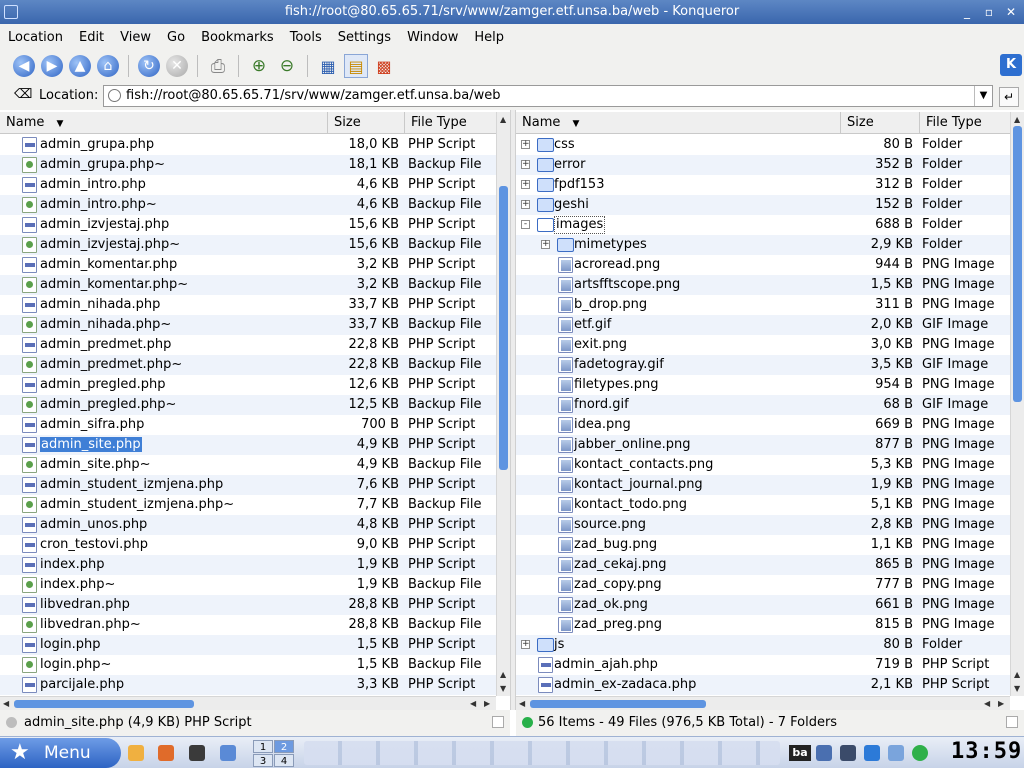 The image size is (1024, 768). What do you see at coordinates (248, 385) in the screenshot?
I see `left-file-row: admin_pregled.php 12,6 KB PHP Script` at bounding box center [248, 385].